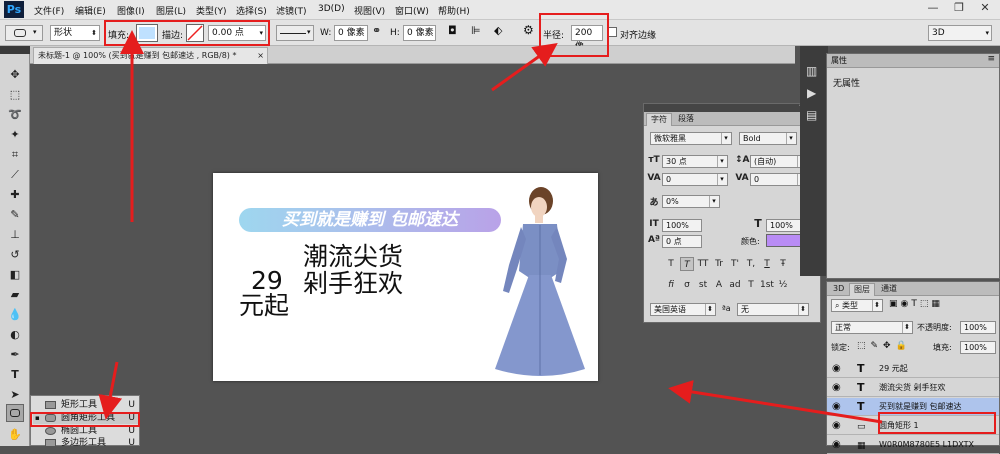  What do you see at coordinates (735, 285) in the screenshot?
I see `stylistic-alternates-button: ad` at bounding box center [735, 285].